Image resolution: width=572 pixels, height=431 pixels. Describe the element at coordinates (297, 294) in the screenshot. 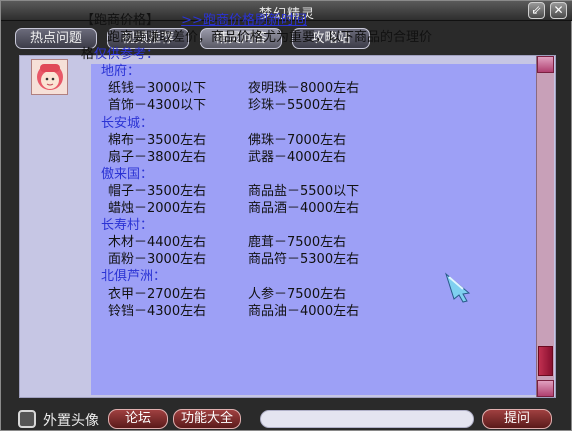

I see `price-item: 人参－7500左右` at that location.